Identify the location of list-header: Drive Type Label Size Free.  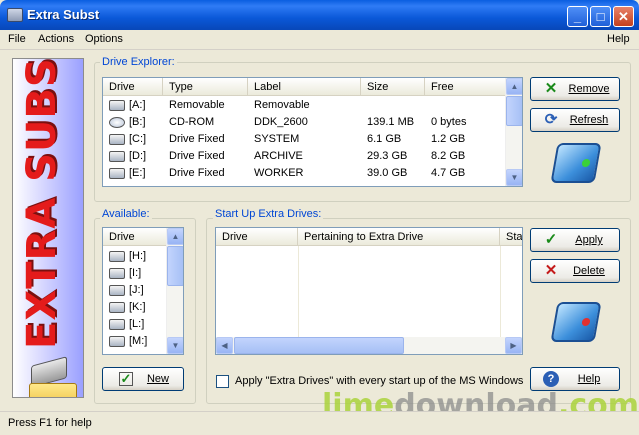
(305, 87).